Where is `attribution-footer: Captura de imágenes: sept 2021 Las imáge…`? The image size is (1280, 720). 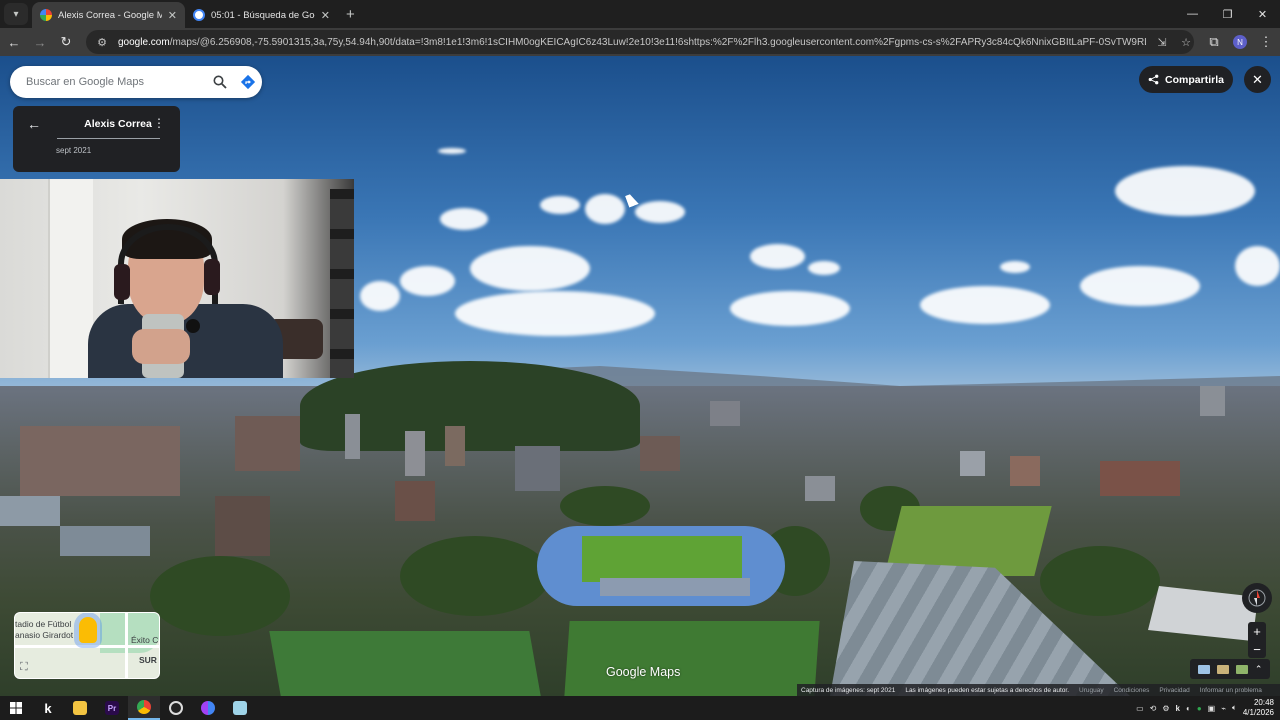 attribution-footer: Captura de imágenes: sept 2021 Las imáge… is located at coordinates (1038, 690).